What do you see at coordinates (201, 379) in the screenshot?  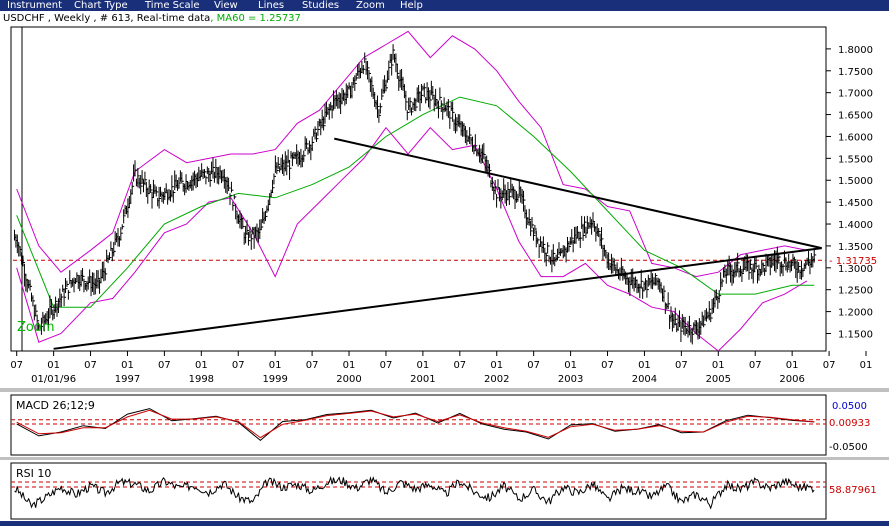 I see `x-year-label: 1998` at bounding box center [201, 379].